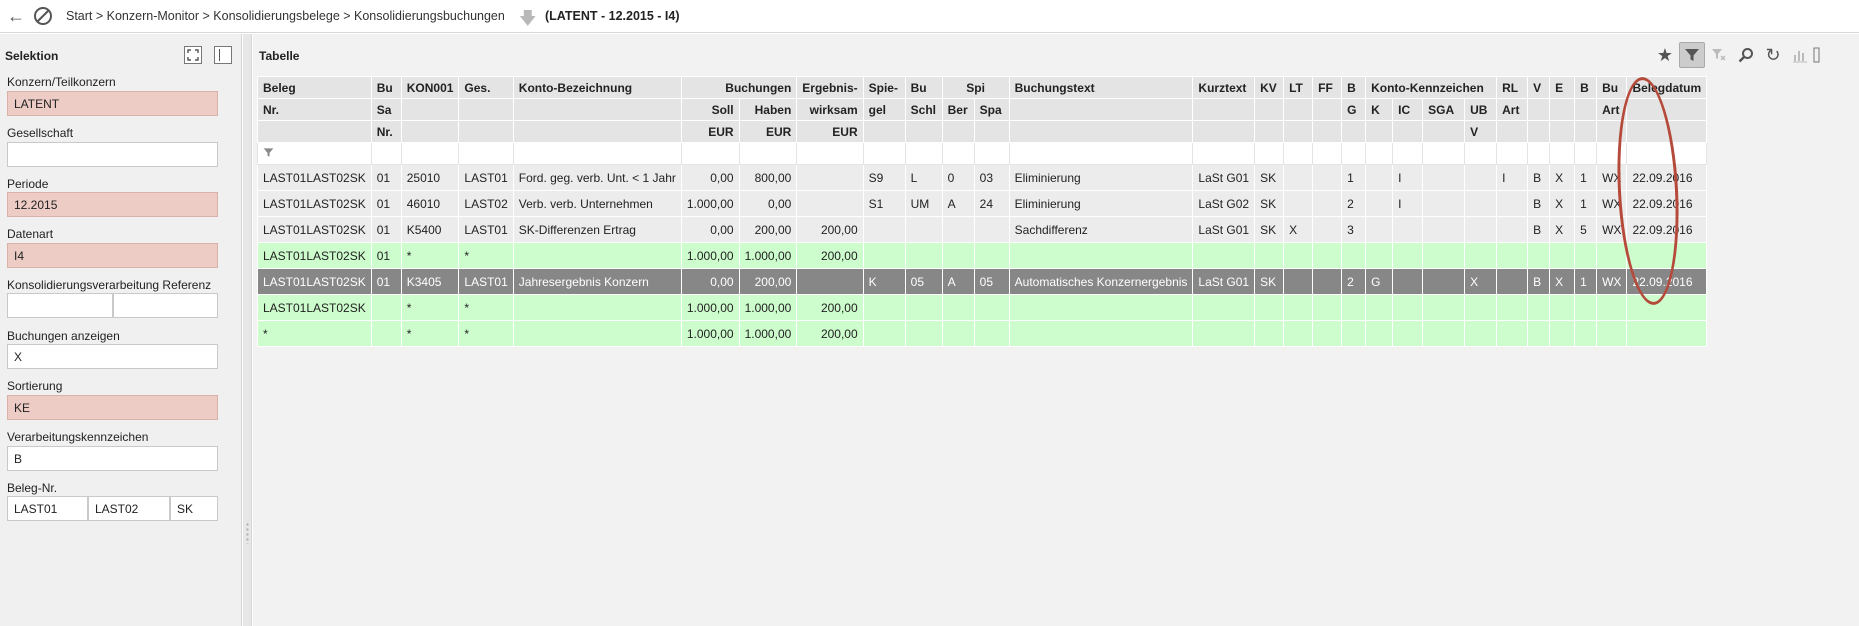  What do you see at coordinates (1612, 87) in the screenshot?
I see `col-header-buart: Bu` at bounding box center [1612, 87].